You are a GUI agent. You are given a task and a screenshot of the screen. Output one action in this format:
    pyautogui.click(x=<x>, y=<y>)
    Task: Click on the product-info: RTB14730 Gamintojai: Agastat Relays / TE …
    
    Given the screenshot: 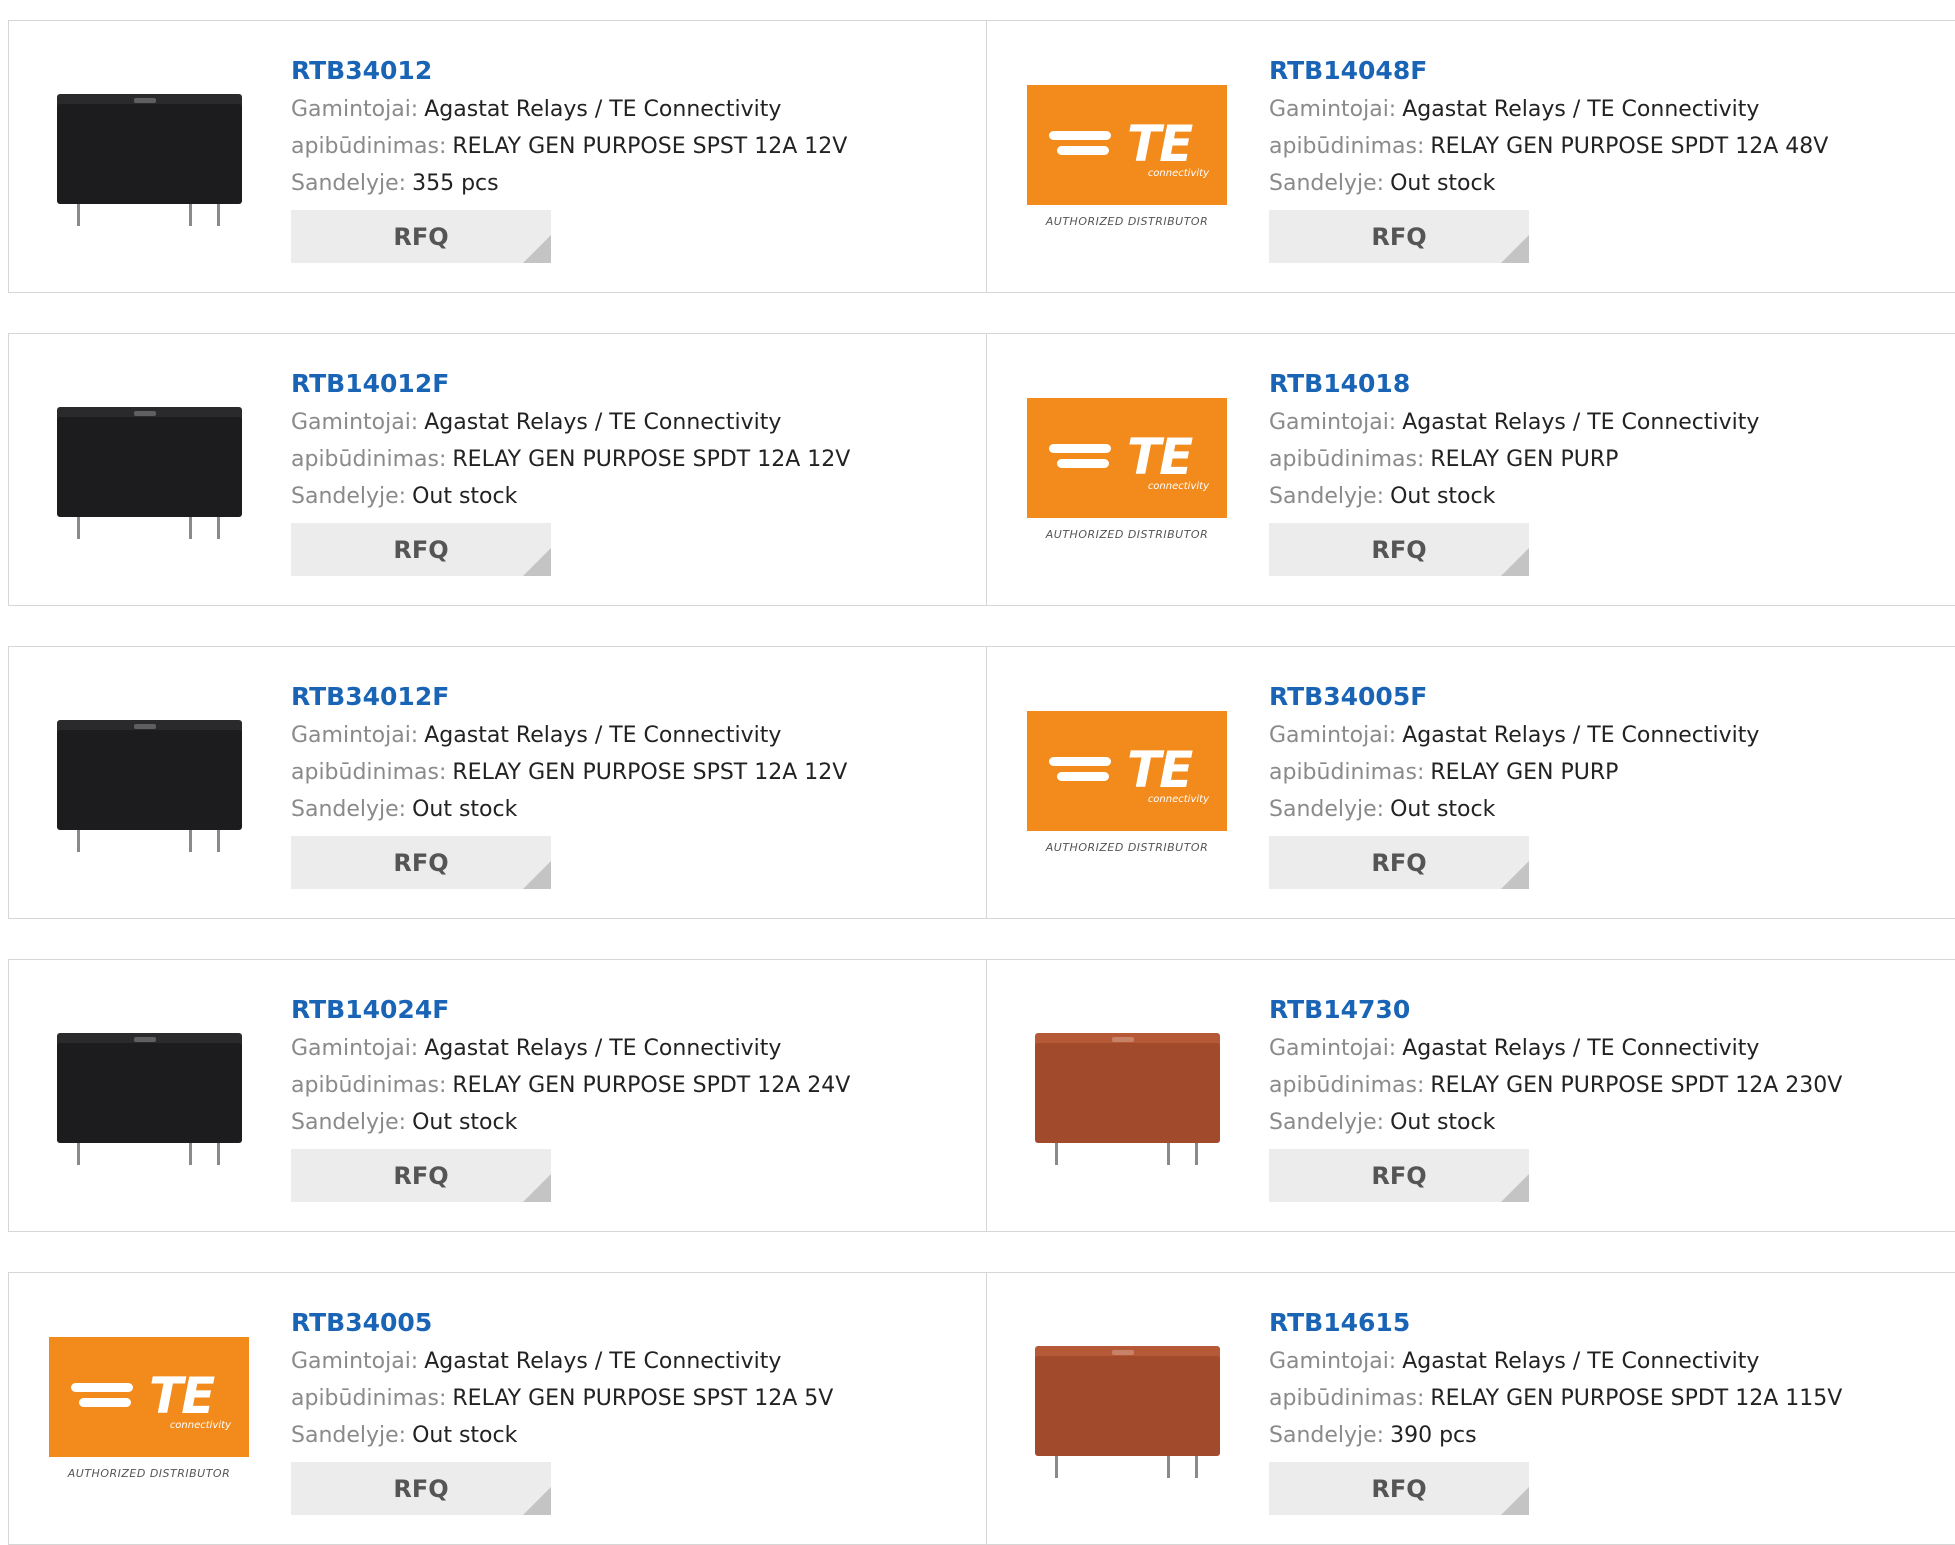 What is the action you would take?
    pyautogui.click(x=1555, y=1096)
    